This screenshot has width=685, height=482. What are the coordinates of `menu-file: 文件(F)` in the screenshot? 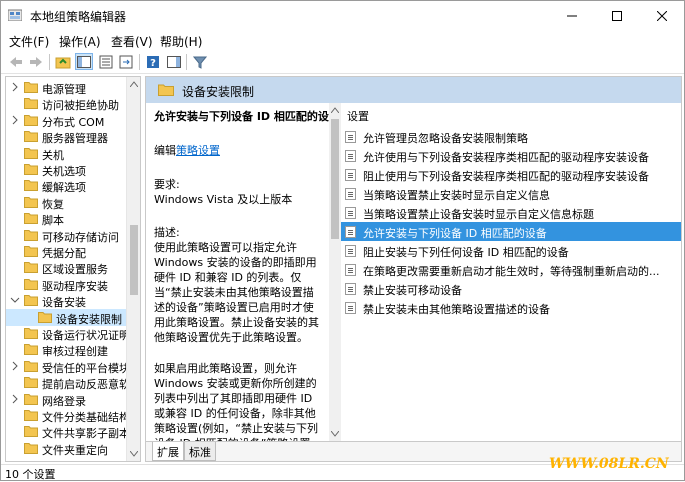 It's located at (29, 41).